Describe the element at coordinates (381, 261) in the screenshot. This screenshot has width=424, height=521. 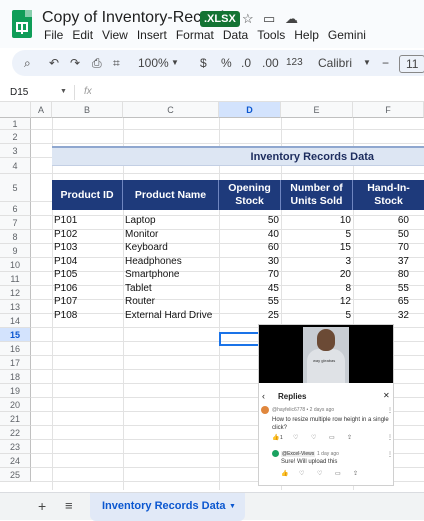
I see `cell-hand-in-stock: 37` at that location.